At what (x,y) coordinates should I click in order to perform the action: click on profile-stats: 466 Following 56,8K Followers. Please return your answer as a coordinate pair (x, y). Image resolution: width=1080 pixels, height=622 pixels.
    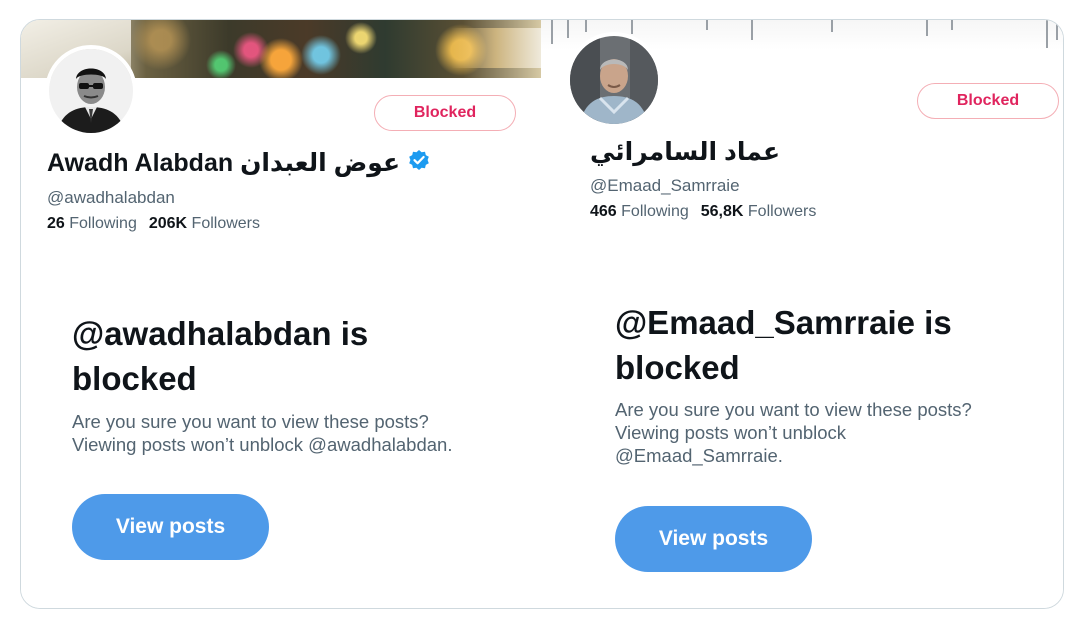
    Looking at the image, I should click on (703, 212).